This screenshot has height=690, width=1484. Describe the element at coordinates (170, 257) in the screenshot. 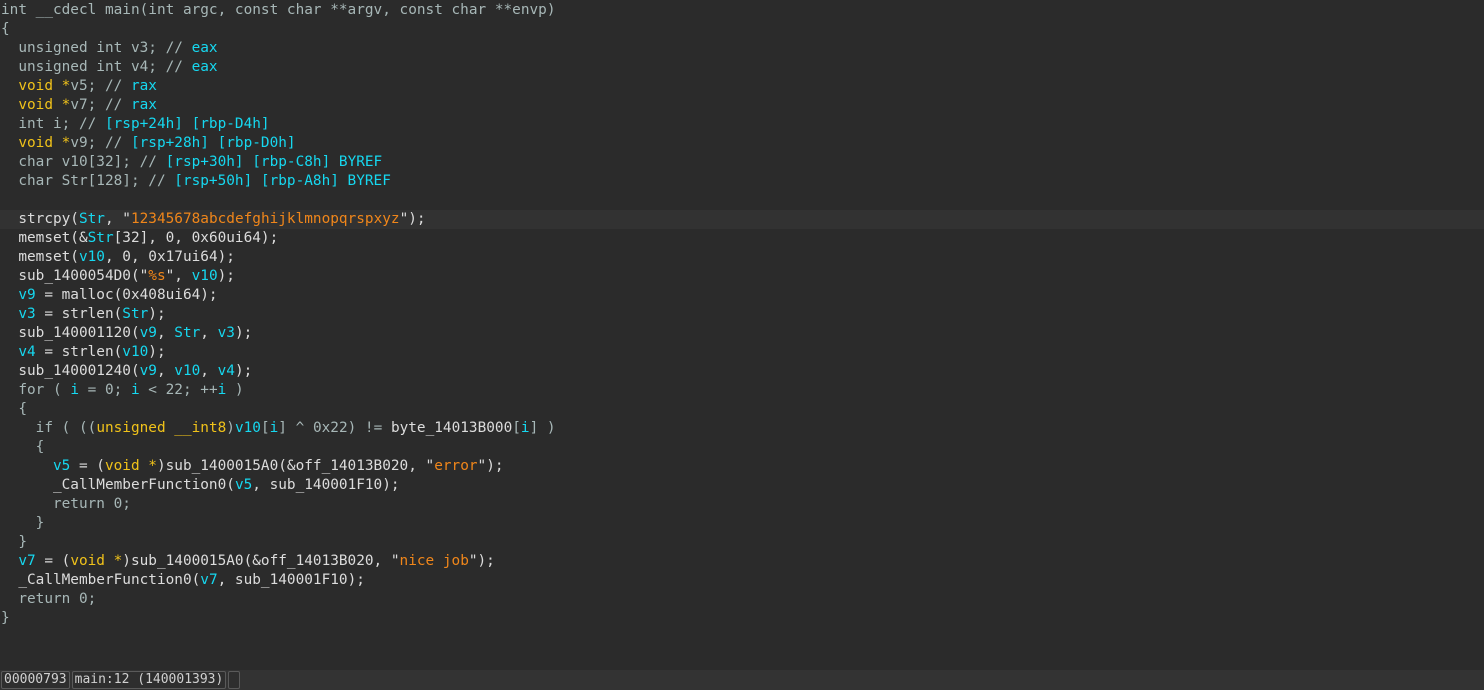

I see `code-token: , 0, 0x17ui64);` at that location.